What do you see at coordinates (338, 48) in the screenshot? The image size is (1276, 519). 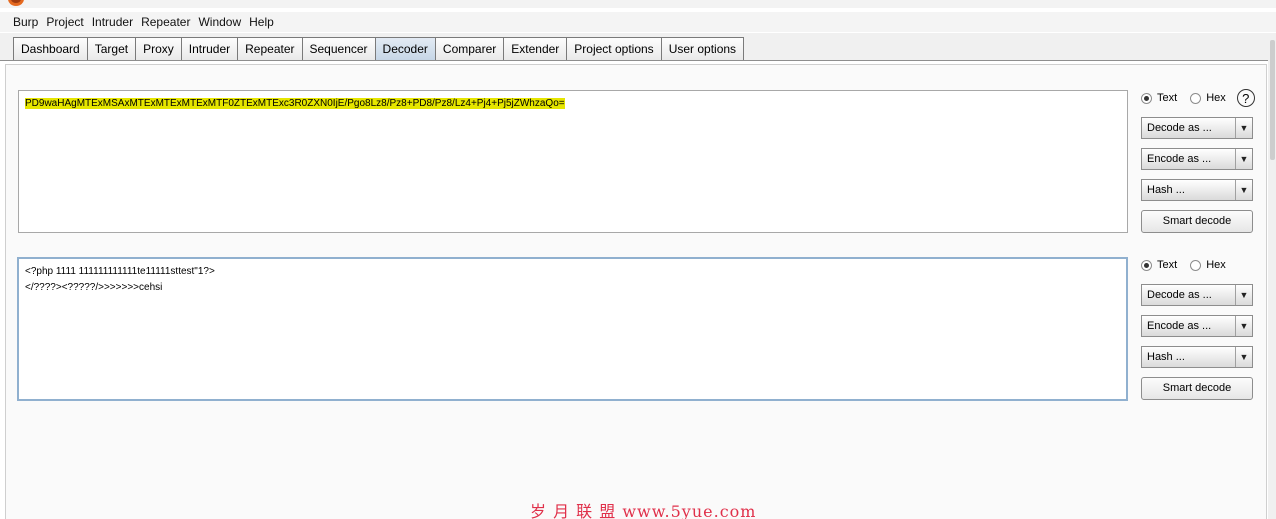 I see `tab-sequencer: Sequencer` at bounding box center [338, 48].